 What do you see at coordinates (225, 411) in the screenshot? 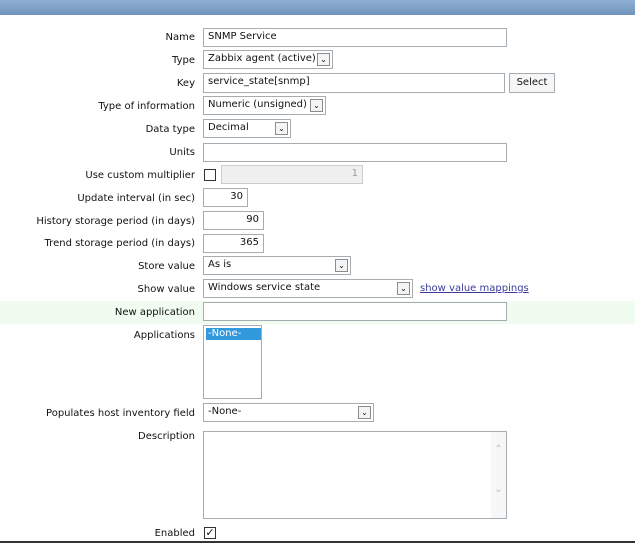
I see `inventory-value: -None-` at bounding box center [225, 411].